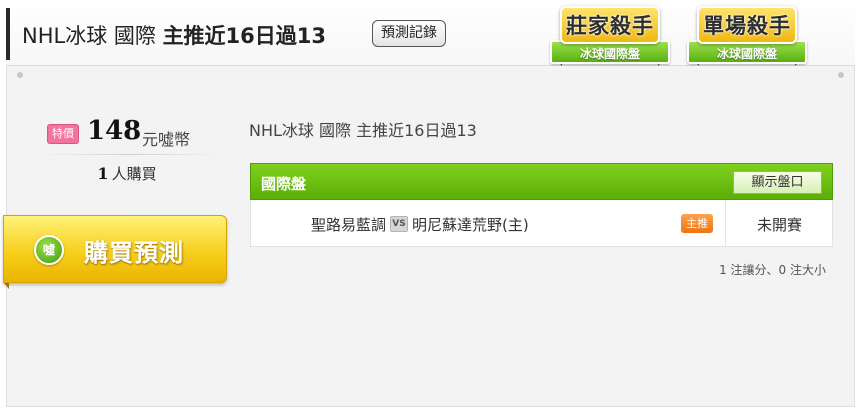 The width and height of the screenshot is (861, 413). What do you see at coordinates (63, 134) in the screenshot?
I see `sale-tag: 特價` at bounding box center [63, 134].